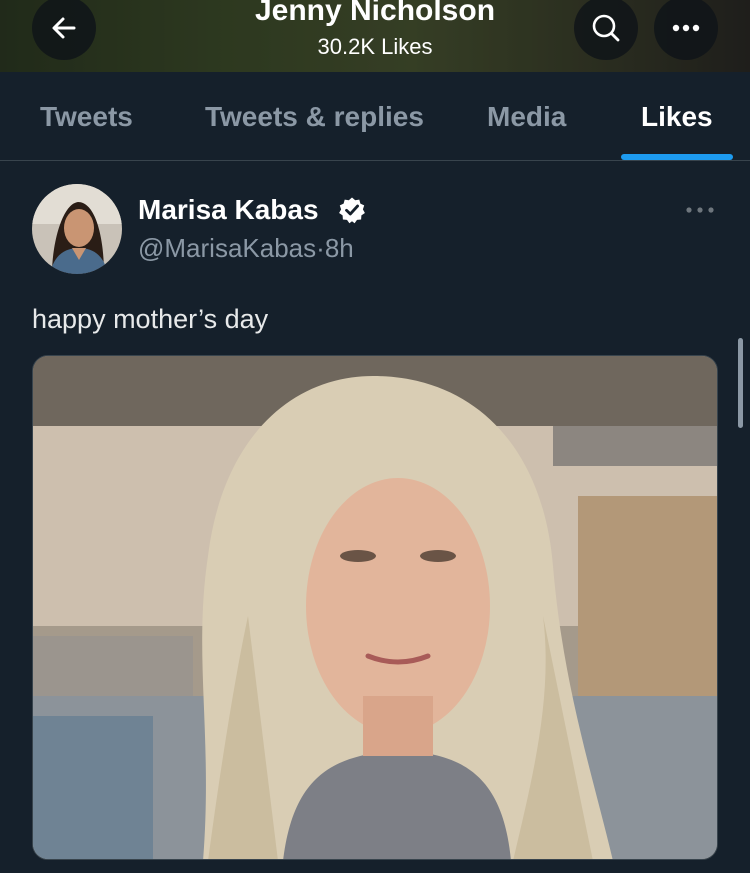 The width and height of the screenshot is (750, 873). I want to click on profile-tabs: Tweets Tweets & replies Media Likes, so click(375, 116).